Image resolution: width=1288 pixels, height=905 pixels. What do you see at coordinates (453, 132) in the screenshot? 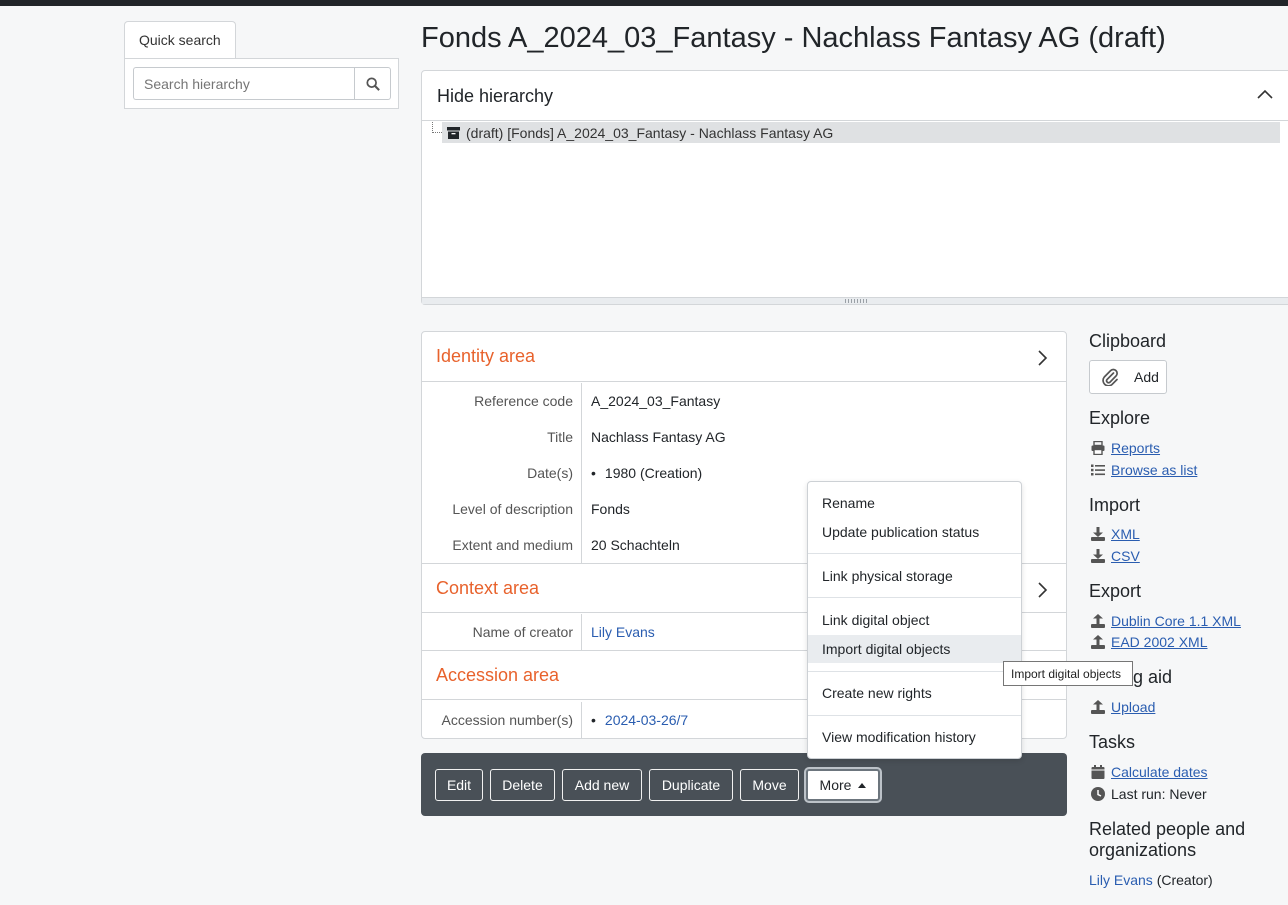
I see `archive-box-icon` at bounding box center [453, 132].